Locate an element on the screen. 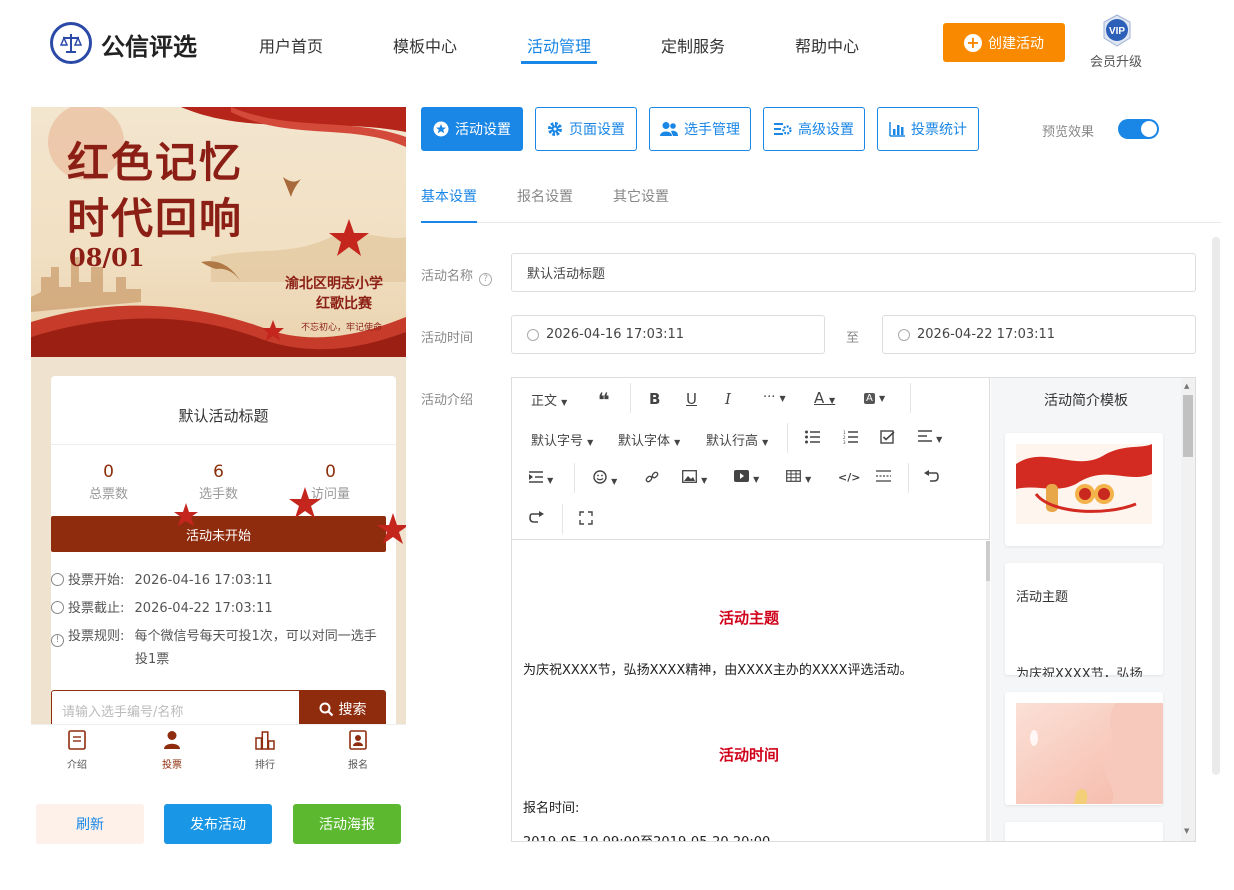  tab-advanced-settings-label: 高级设置 is located at coordinates (826, 130).